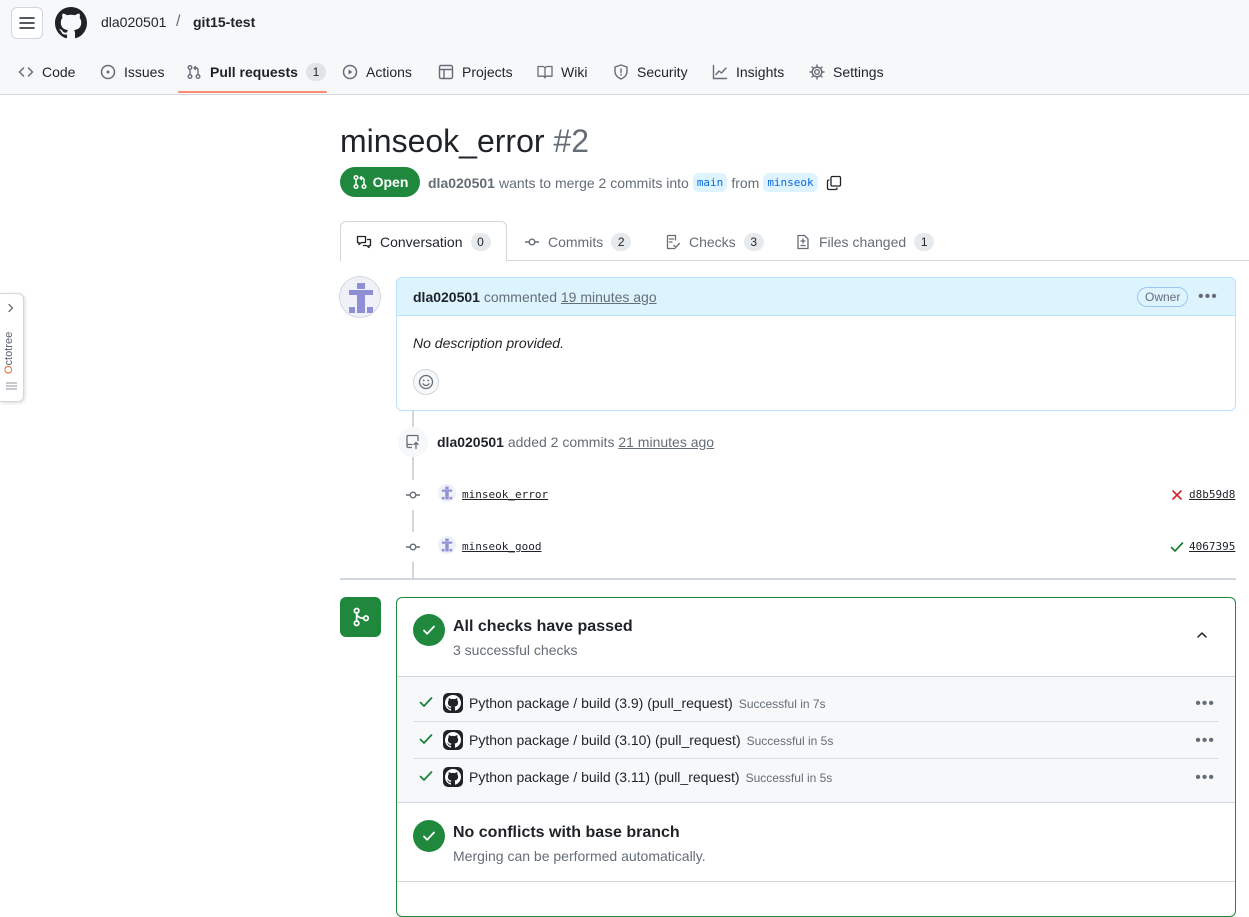 The width and height of the screenshot is (1249, 917). I want to click on repo-push-icon, so click(412, 442).